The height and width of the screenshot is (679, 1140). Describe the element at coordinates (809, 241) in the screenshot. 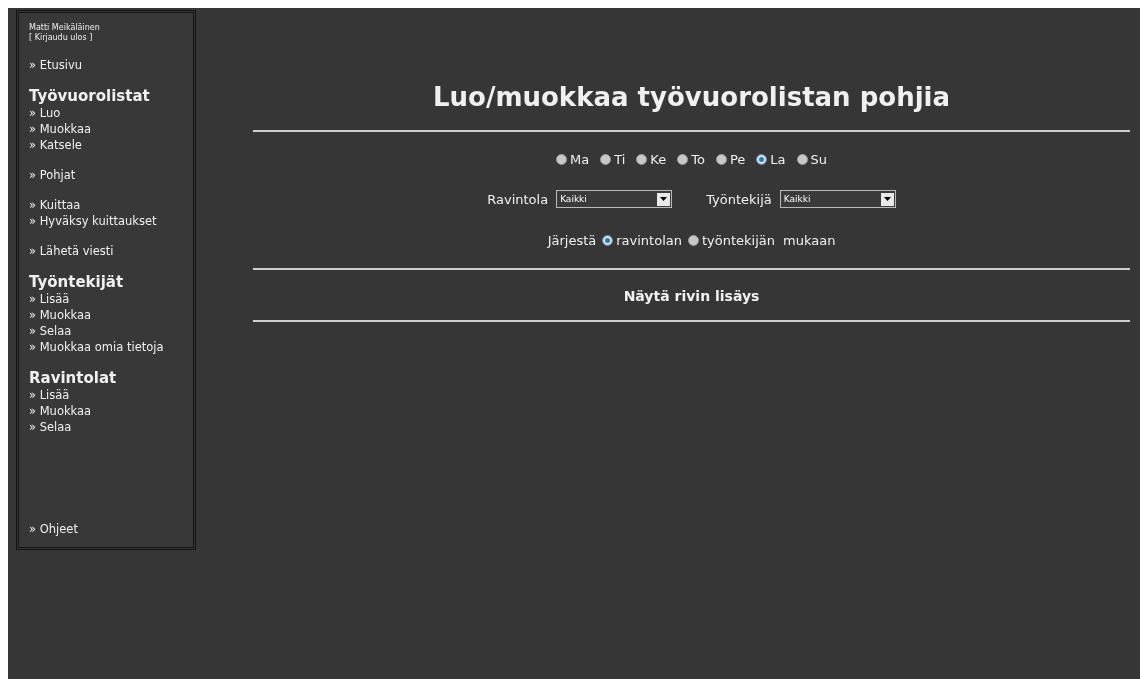

I see `sort-suffix: mukaan` at that location.